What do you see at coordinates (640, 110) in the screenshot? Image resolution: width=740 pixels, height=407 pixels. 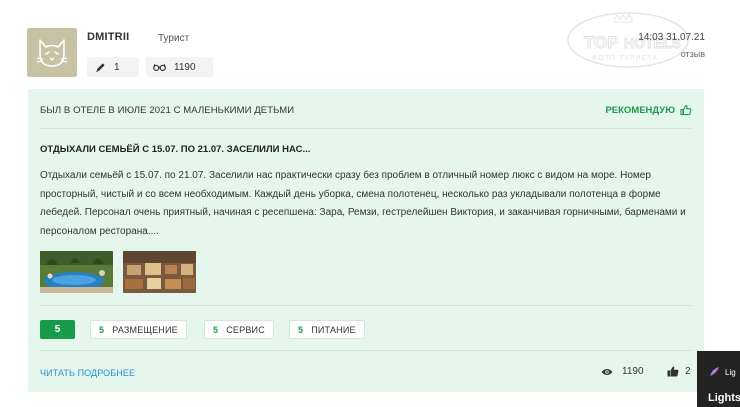 I see `recommend-label: РЕКОМЕНДУЮ` at bounding box center [640, 110].